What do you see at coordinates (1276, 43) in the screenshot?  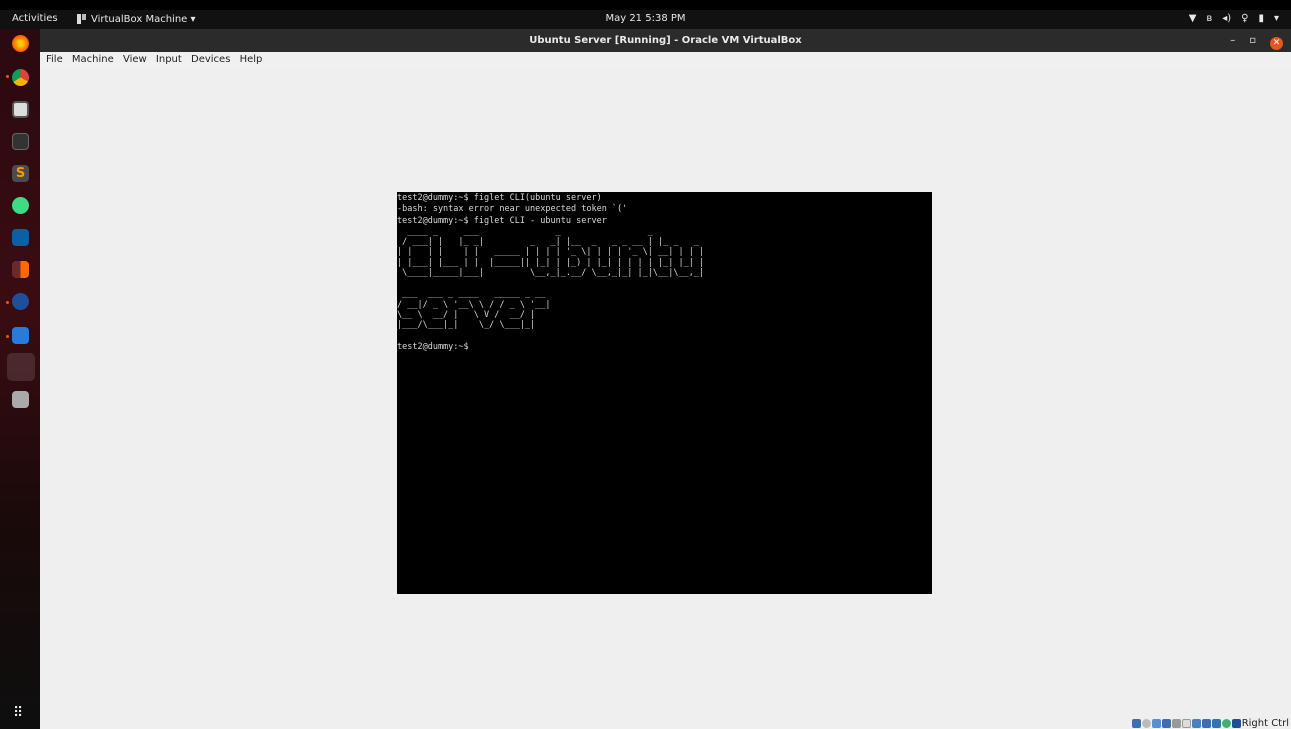 I see `close-button: ✕` at bounding box center [1276, 43].